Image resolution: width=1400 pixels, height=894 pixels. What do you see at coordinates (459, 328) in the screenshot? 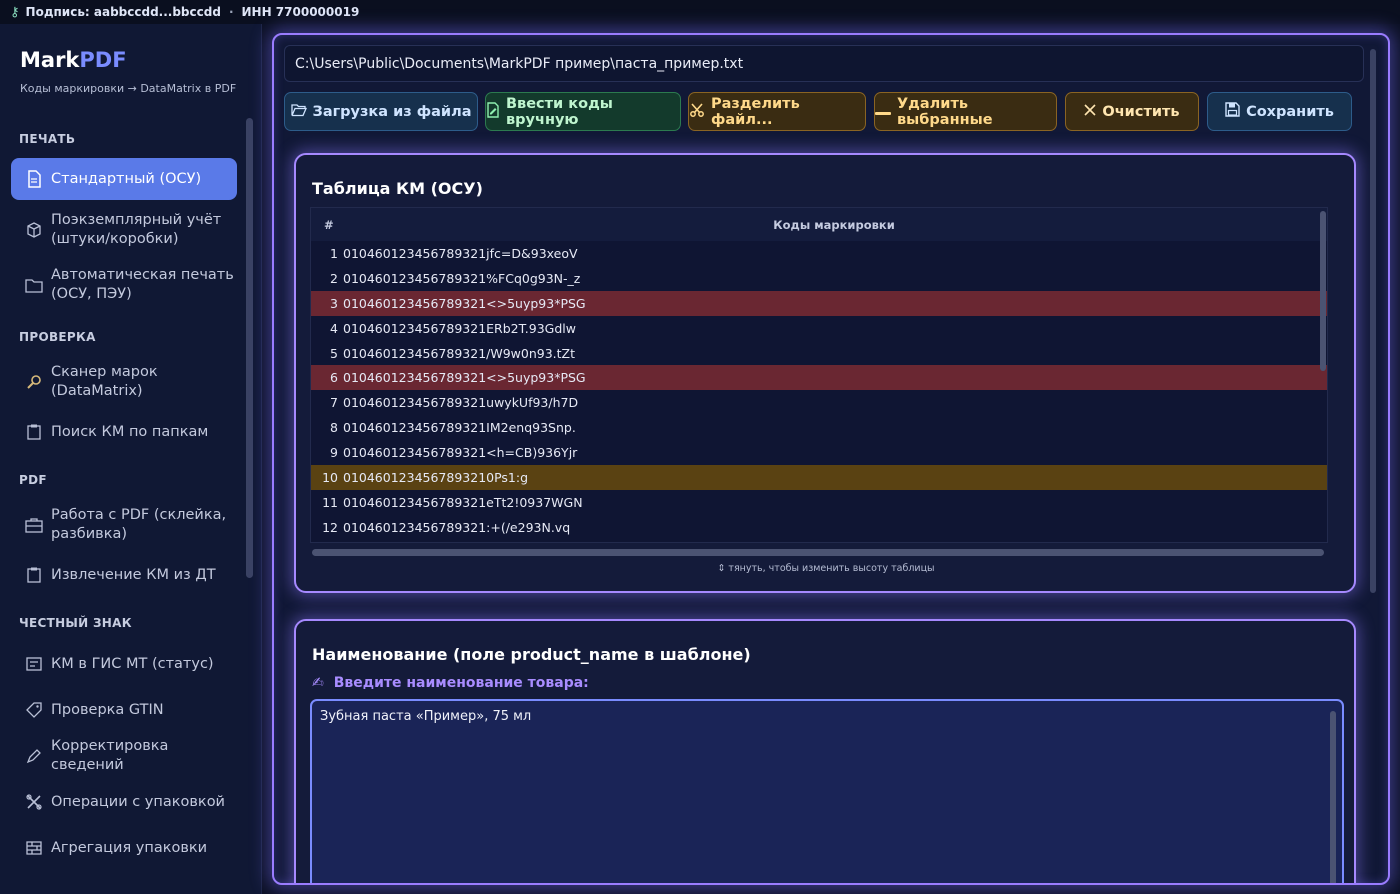
I see `row-code: 010460123456789321ERb2T.93Gdlw` at bounding box center [459, 328].